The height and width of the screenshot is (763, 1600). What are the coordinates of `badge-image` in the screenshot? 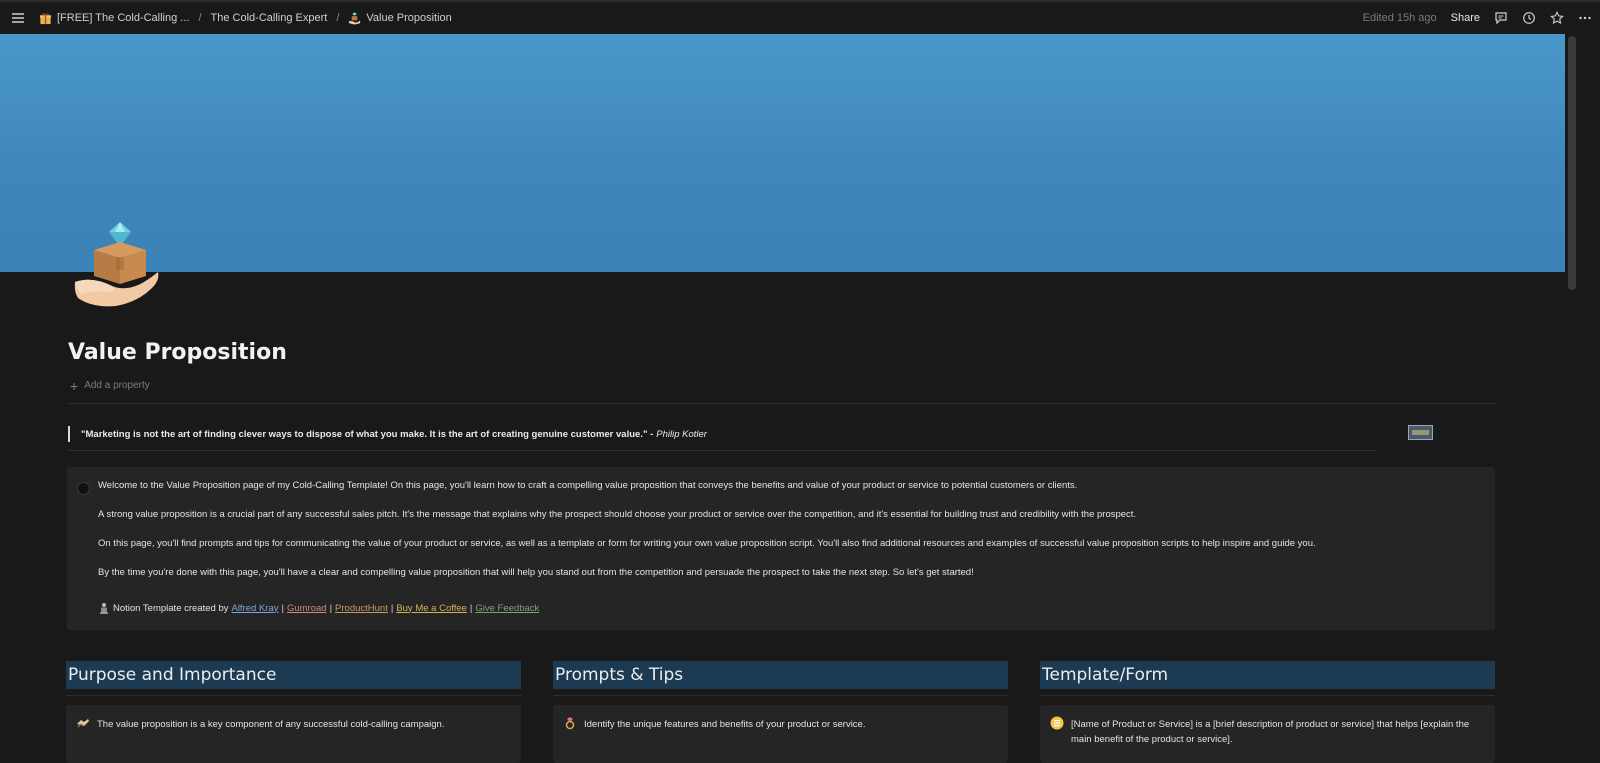 It's located at (1420, 432).